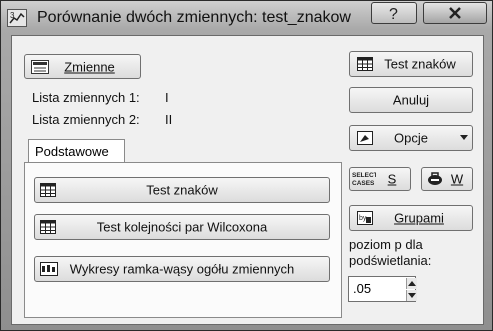 Image resolution: width=493 pixels, height=331 pixels. I want to click on wilcoxon-test-button-label: Test kolejności par Wilcoxona, so click(182, 227).